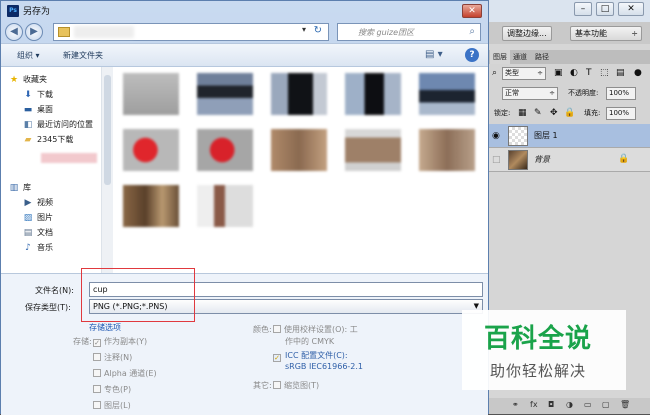  What do you see at coordinates (318, 30) in the screenshot?
I see `refresh-icon: ↻` at bounding box center [318, 30].